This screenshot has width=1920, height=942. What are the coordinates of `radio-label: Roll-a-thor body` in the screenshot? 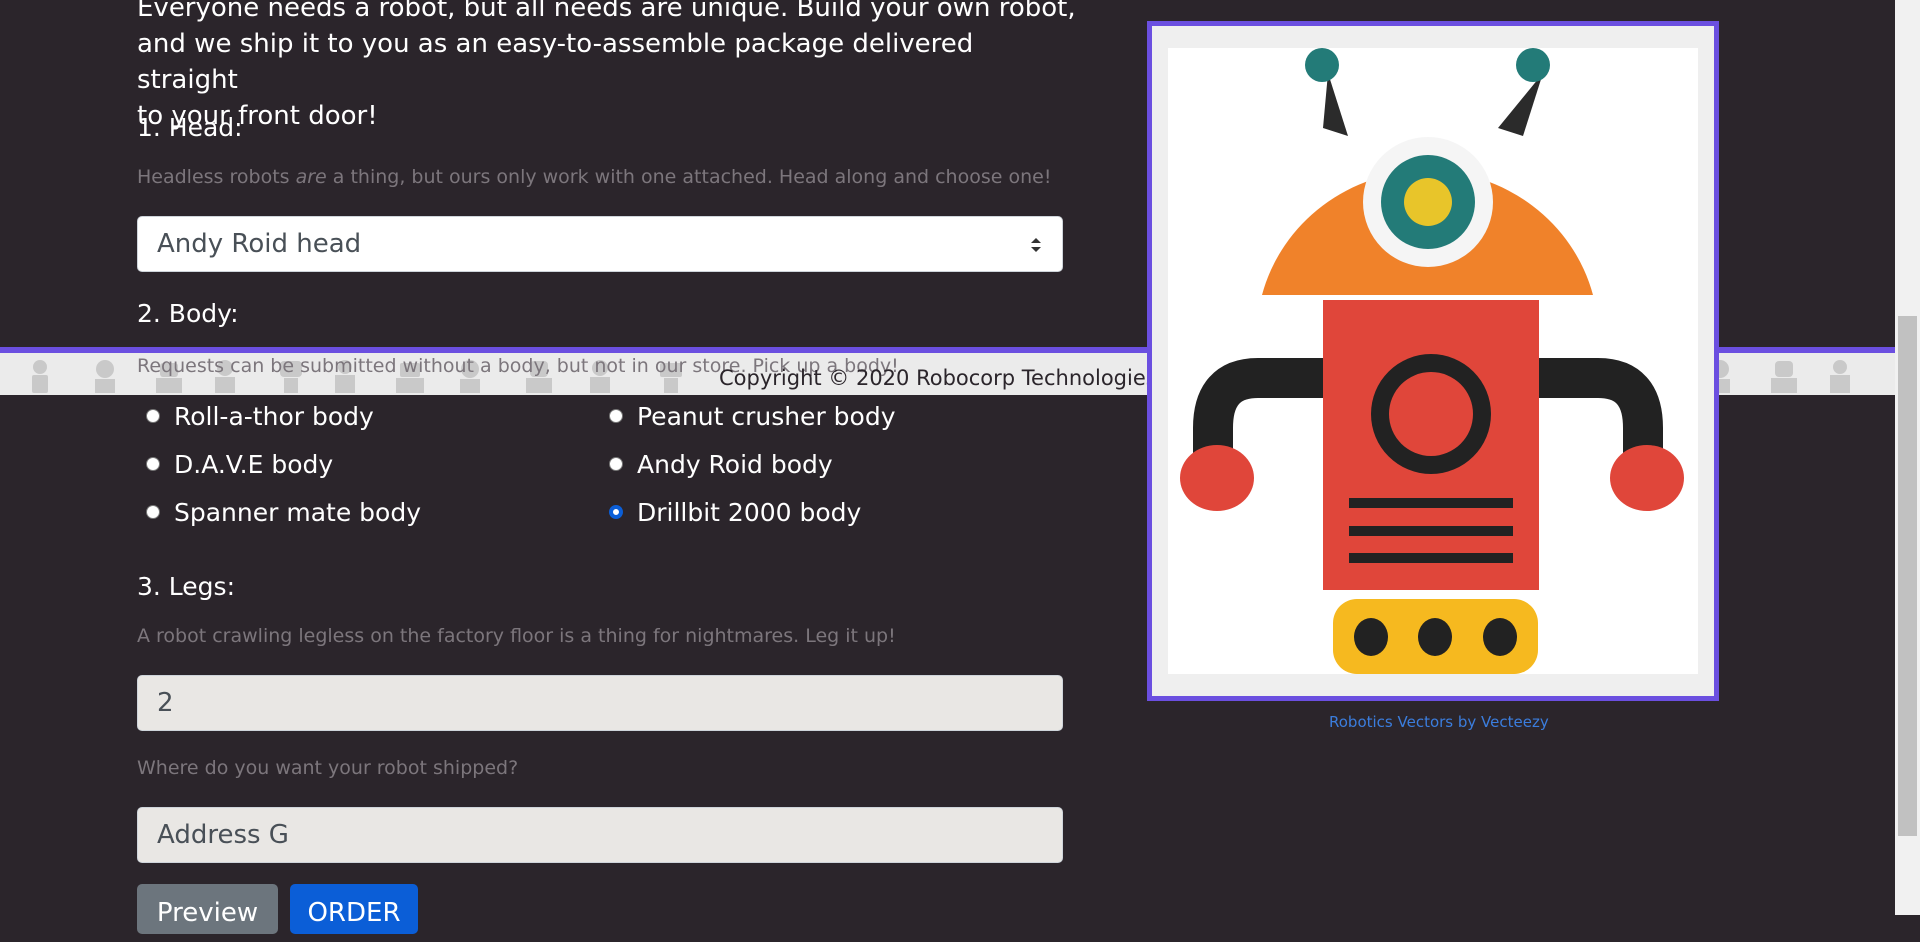 It's located at (274, 416).